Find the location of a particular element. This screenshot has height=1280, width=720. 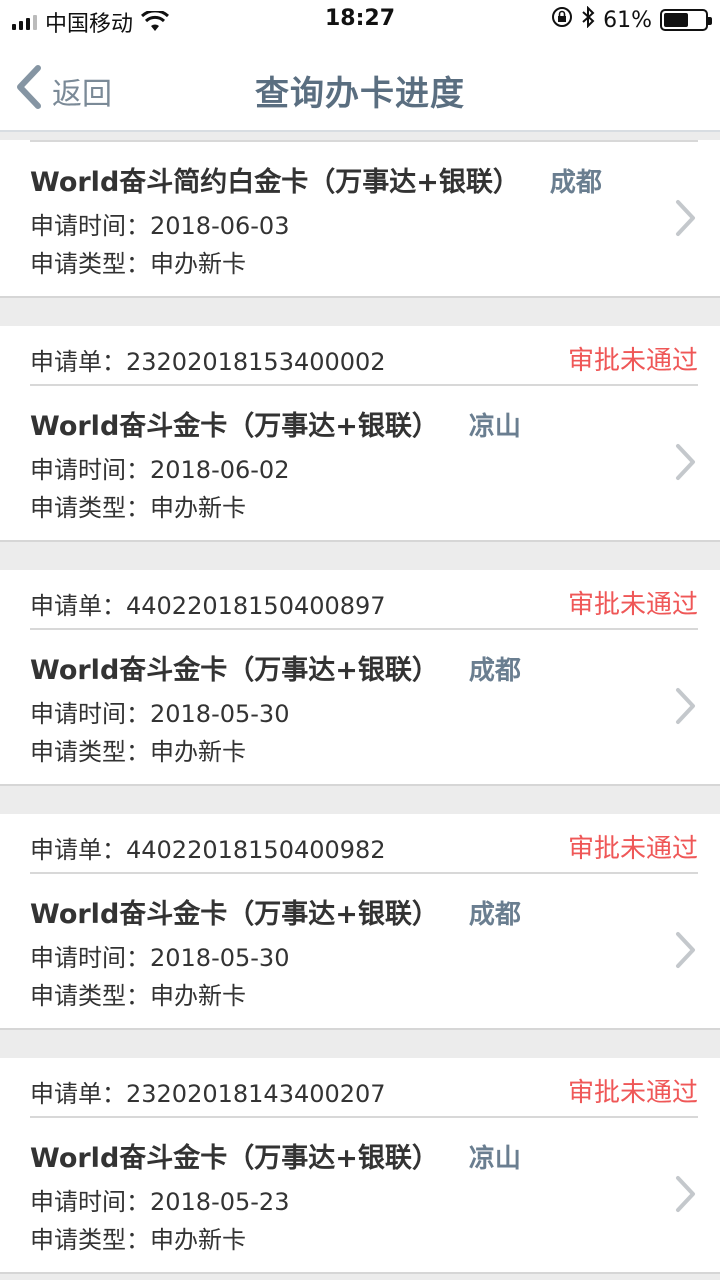

card-header: 申请单：23202018153400002 审批未通过 is located at coordinates (364, 356).